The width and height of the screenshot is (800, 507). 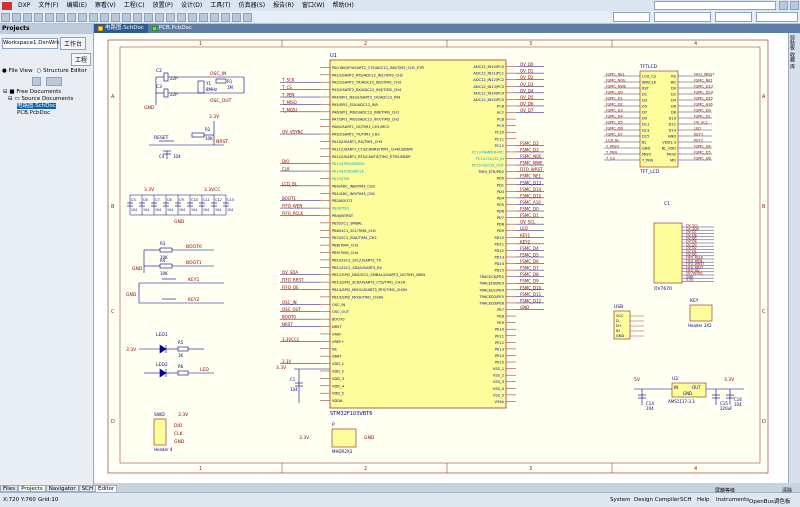 What do you see at coordinates (60, 17) in the screenshot?
I see `zoom-fit-icon` at bounding box center [60, 17].